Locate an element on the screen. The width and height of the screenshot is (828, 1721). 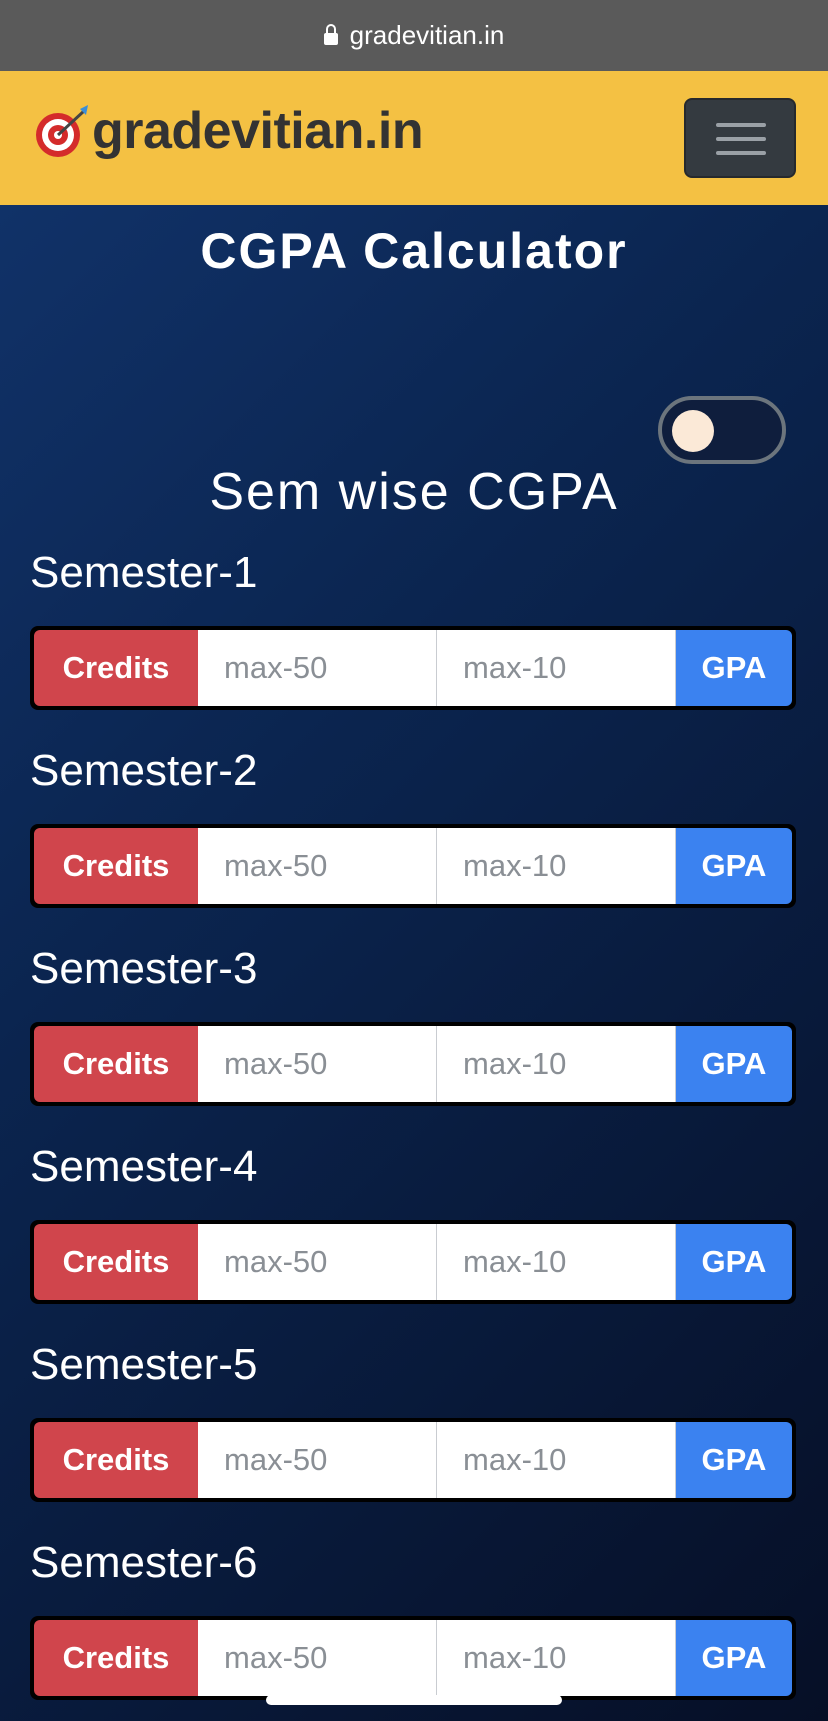
semester-label: Semester-3 is located at coordinates (144, 968).